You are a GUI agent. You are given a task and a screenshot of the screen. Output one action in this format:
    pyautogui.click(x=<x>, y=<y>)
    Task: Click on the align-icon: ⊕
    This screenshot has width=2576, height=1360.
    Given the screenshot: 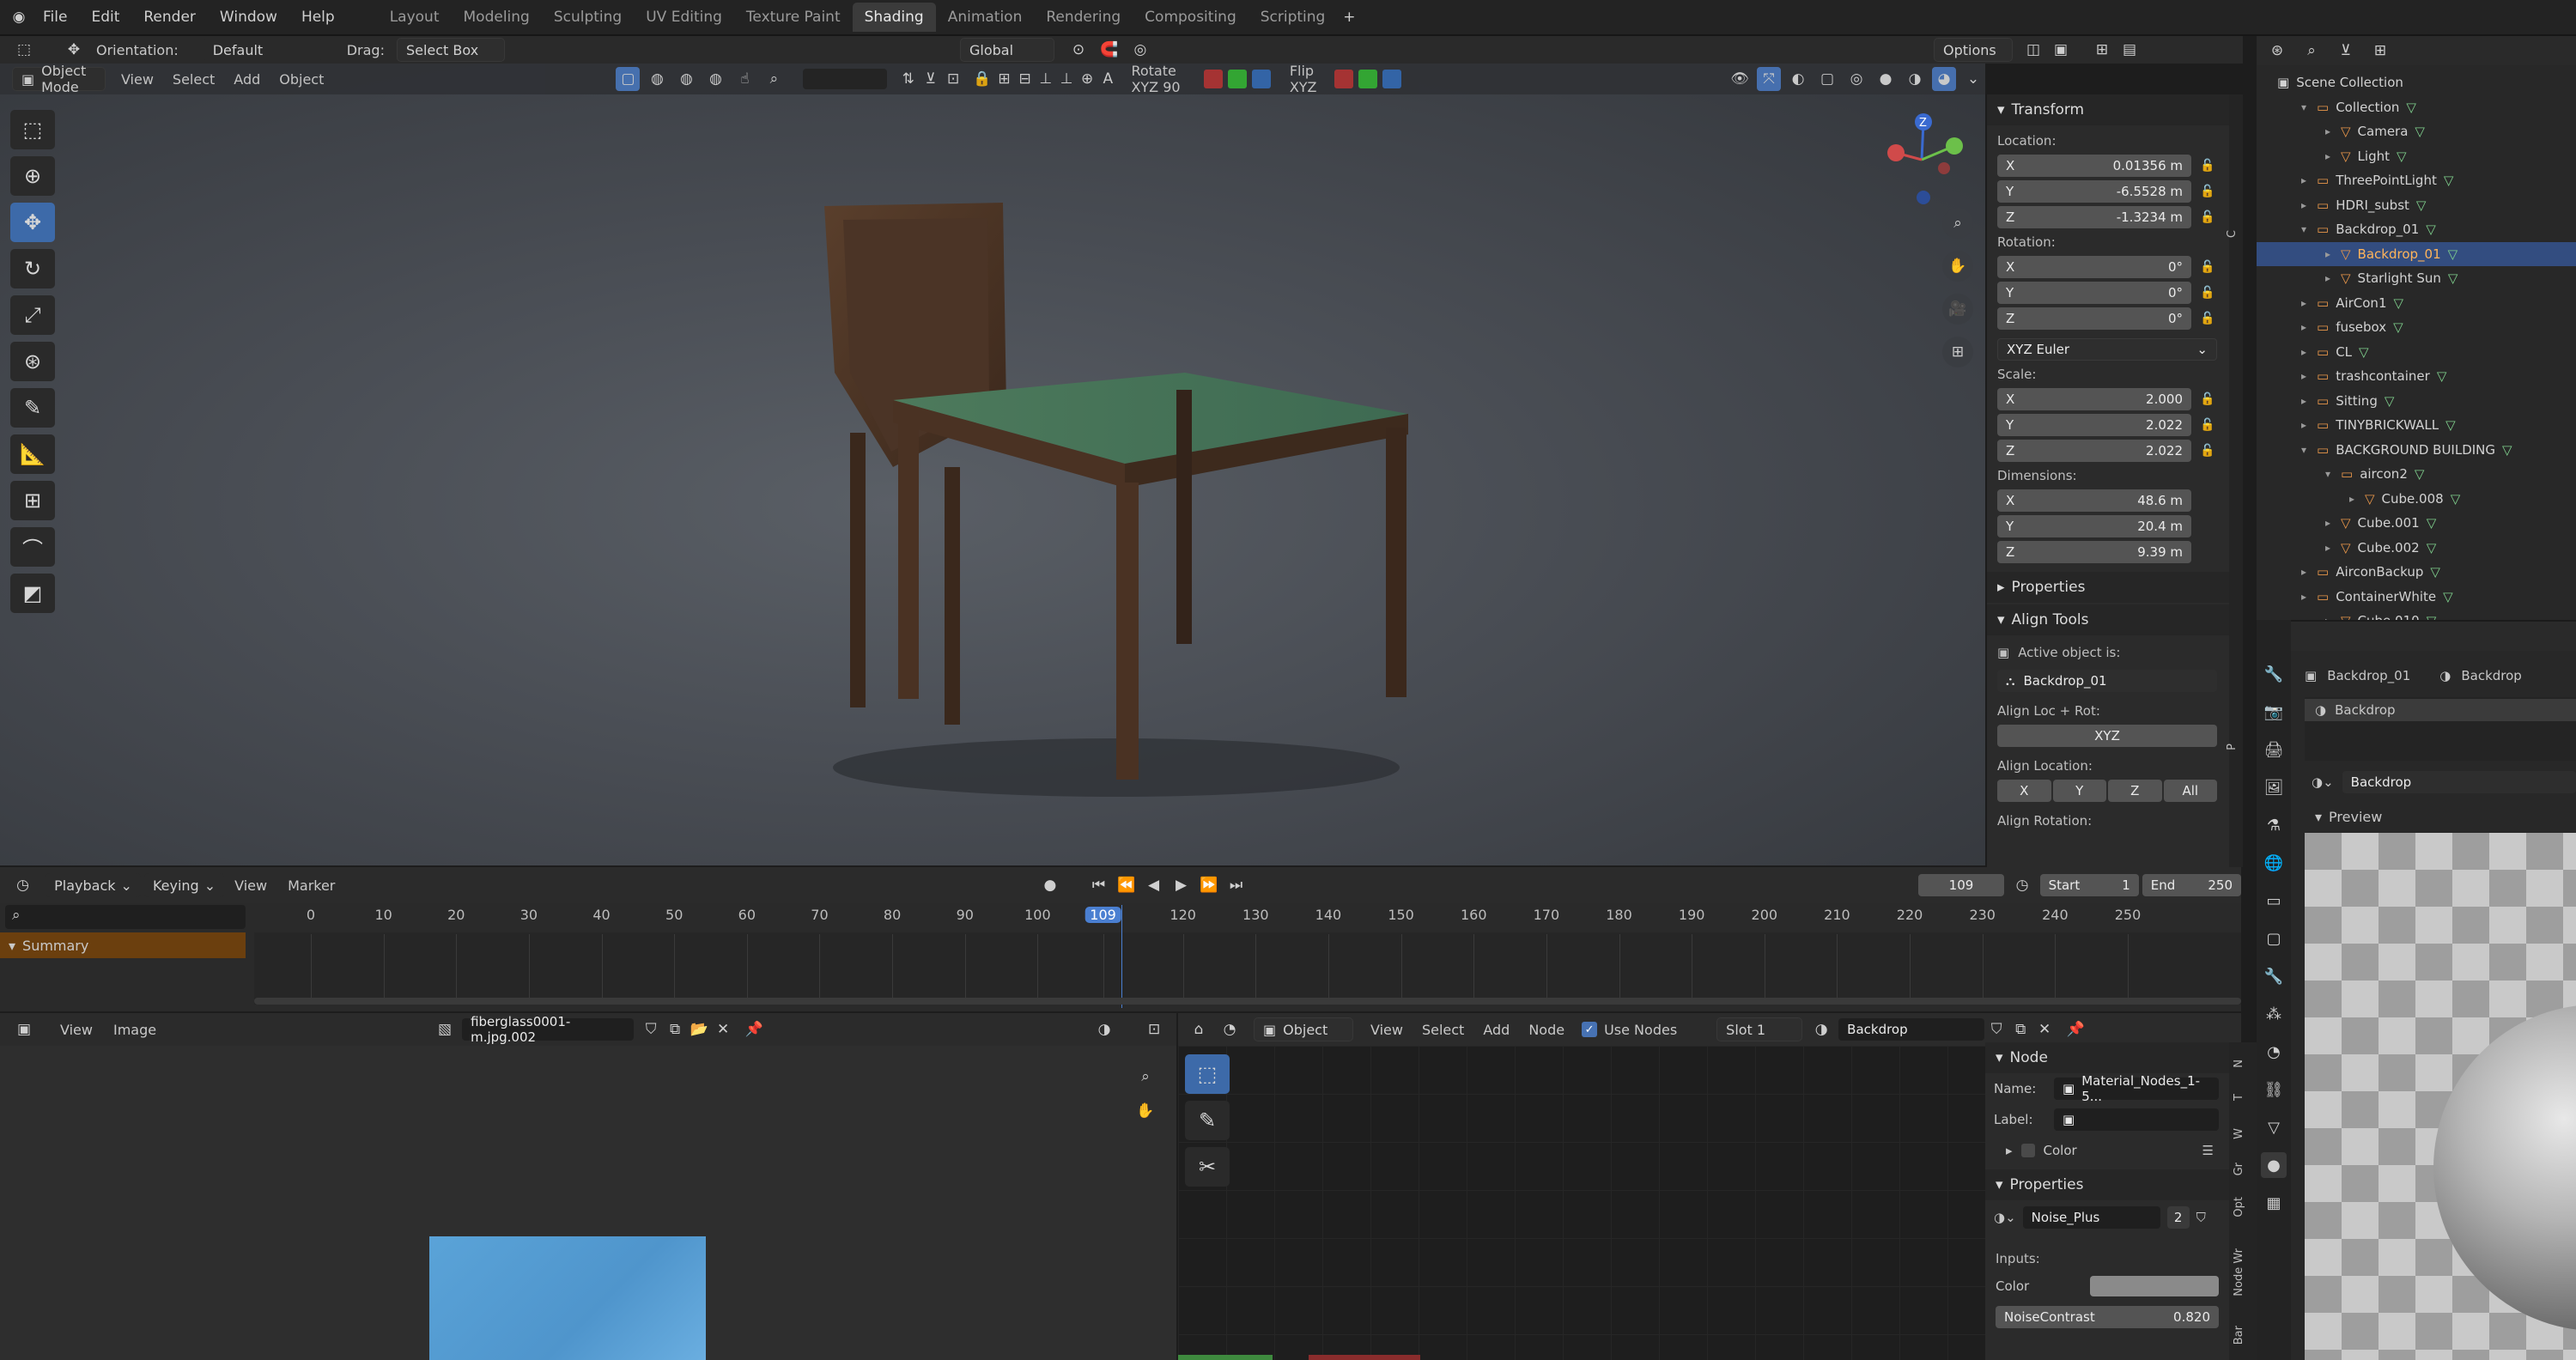 What is the action you would take?
    pyautogui.click(x=1087, y=79)
    